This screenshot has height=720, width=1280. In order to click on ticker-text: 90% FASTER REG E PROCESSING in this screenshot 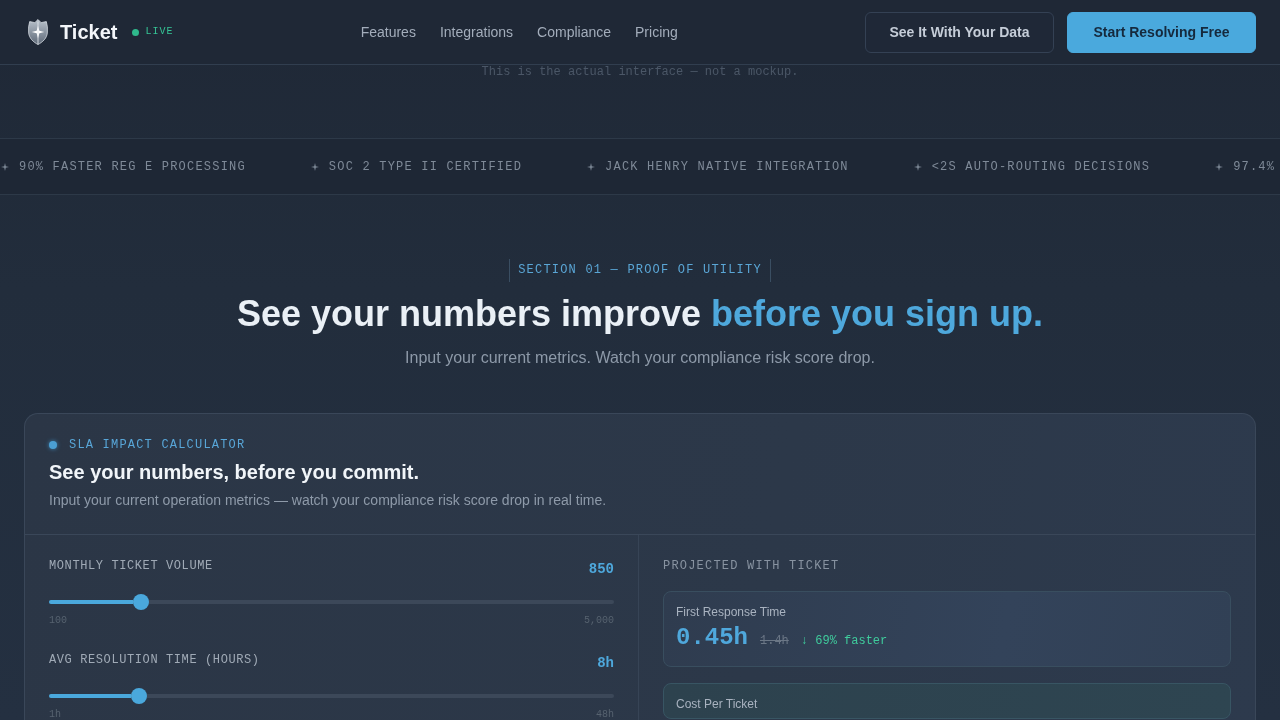, I will do `click(132, 166)`.